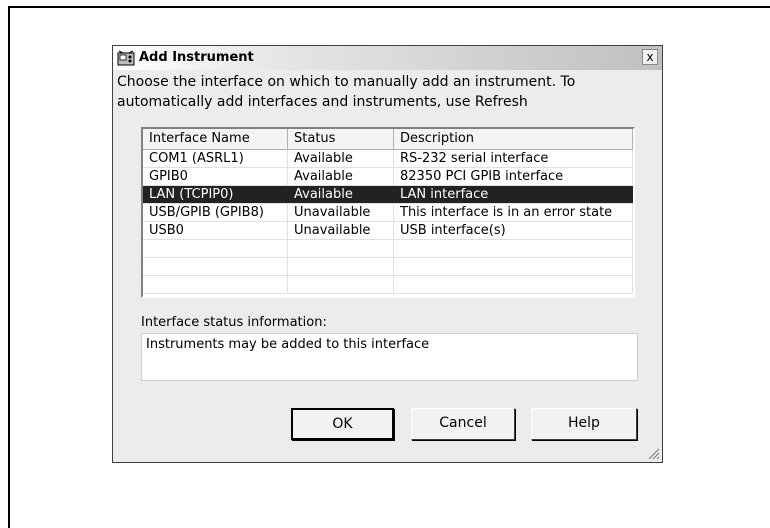 Image resolution: width=770 pixels, height=528 pixels. I want to click on close-icon: x, so click(650, 57).